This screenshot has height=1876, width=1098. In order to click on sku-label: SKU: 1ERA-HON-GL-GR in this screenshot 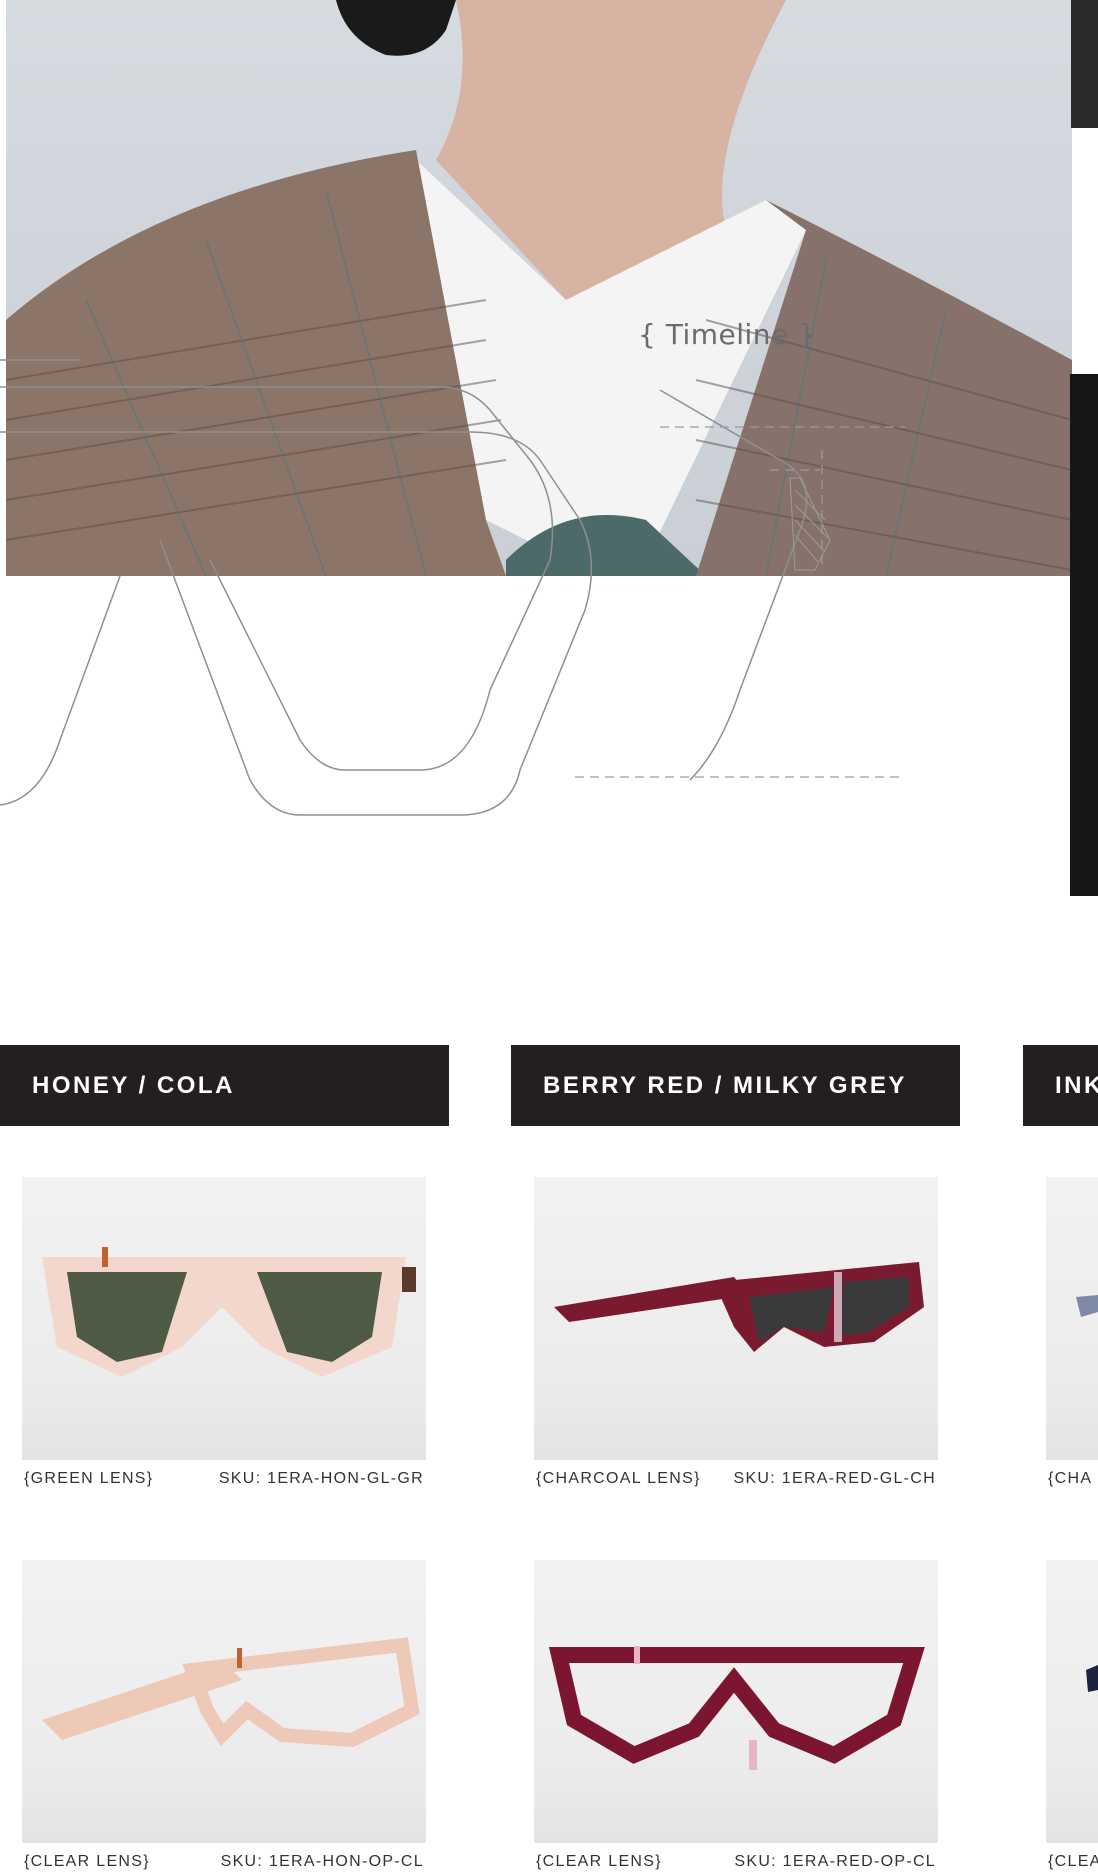, I will do `click(321, 1478)`.